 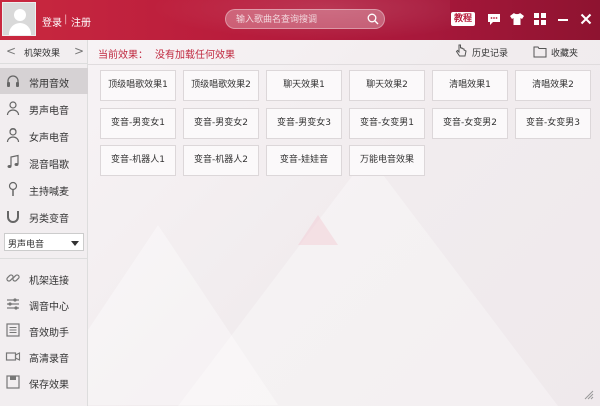 What do you see at coordinates (304, 85) in the screenshot?
I see `effect-button: 聊天效果1` at bounding box center [304, 85].